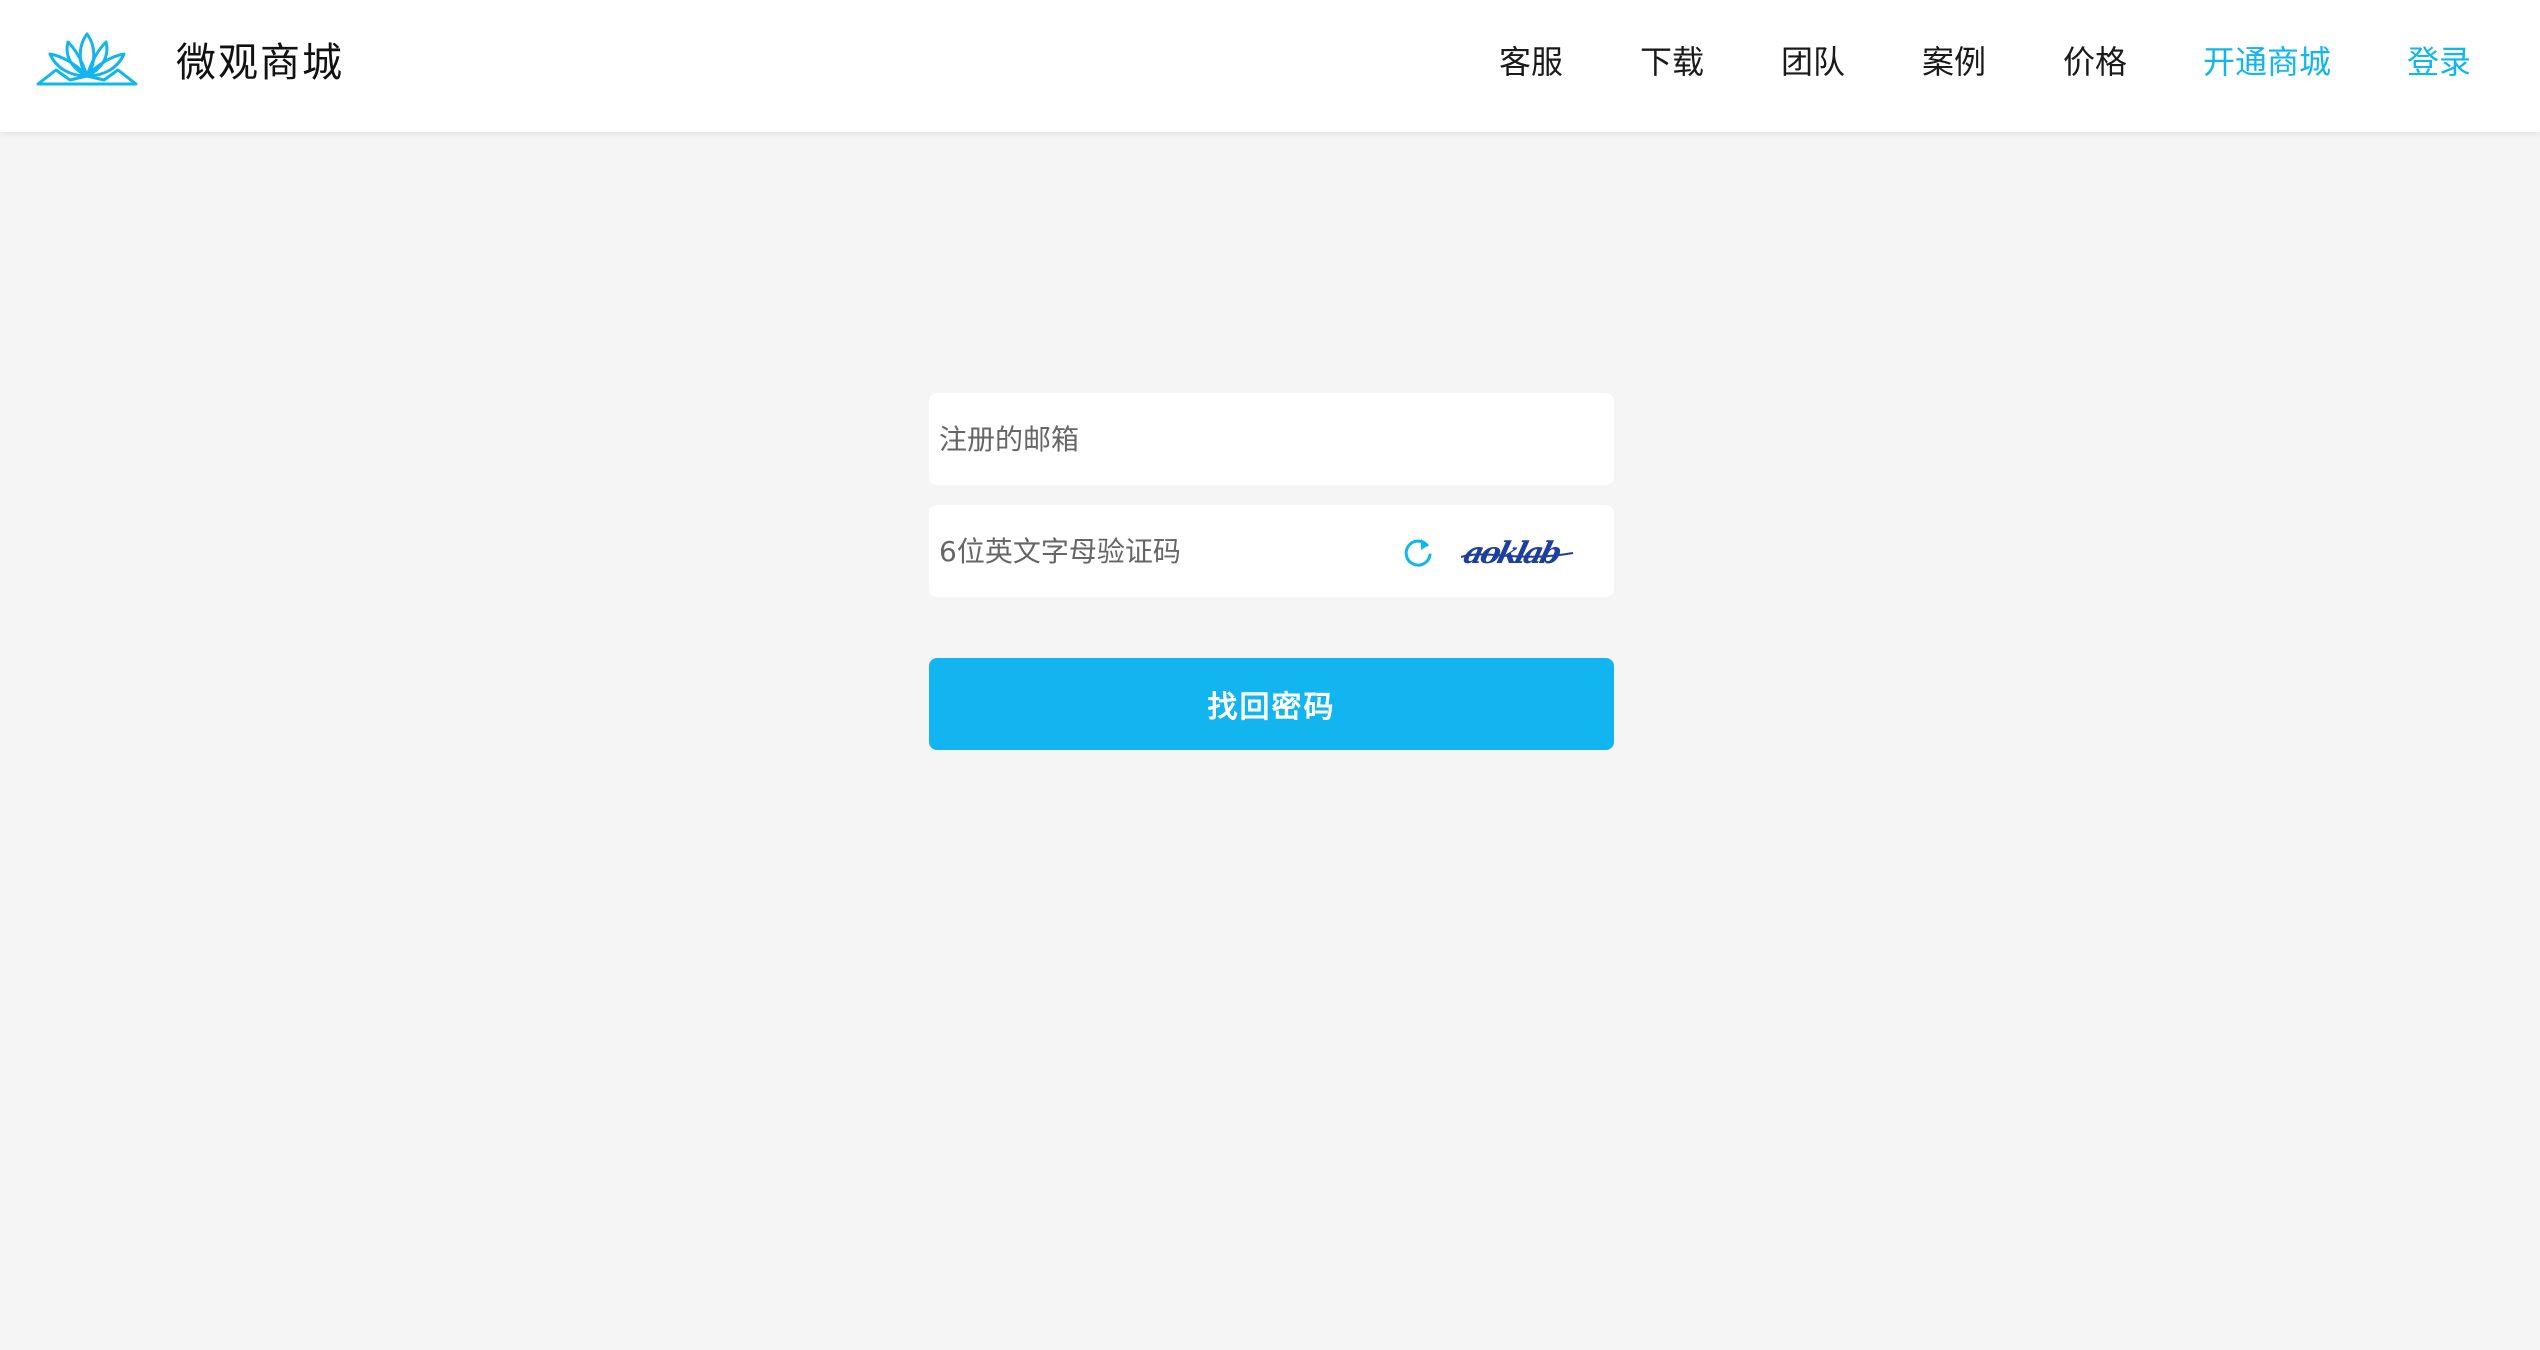 The width and height of the screenshot is (2540, 1350). I want to click on nav-item-pricing: 价格, so click(2095, 62).